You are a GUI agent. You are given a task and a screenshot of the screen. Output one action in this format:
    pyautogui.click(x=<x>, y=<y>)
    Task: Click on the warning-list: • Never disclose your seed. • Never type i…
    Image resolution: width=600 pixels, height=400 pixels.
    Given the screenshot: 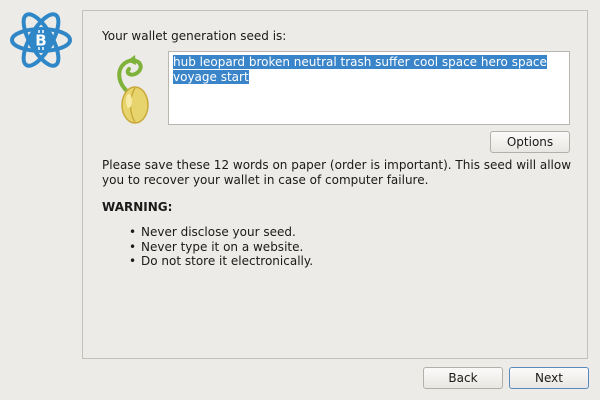 What is the action you would take?
    pyautogui.click(x=221, y=247)
    